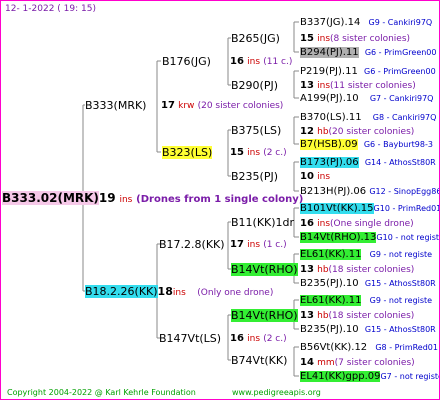 The height and width of the screenshot is (400, 440). What do you see at coordinates (401, 254) in the screenshot?
I see `gen4-tag-16: G9 - not registe` at bounding box center [401, 254].